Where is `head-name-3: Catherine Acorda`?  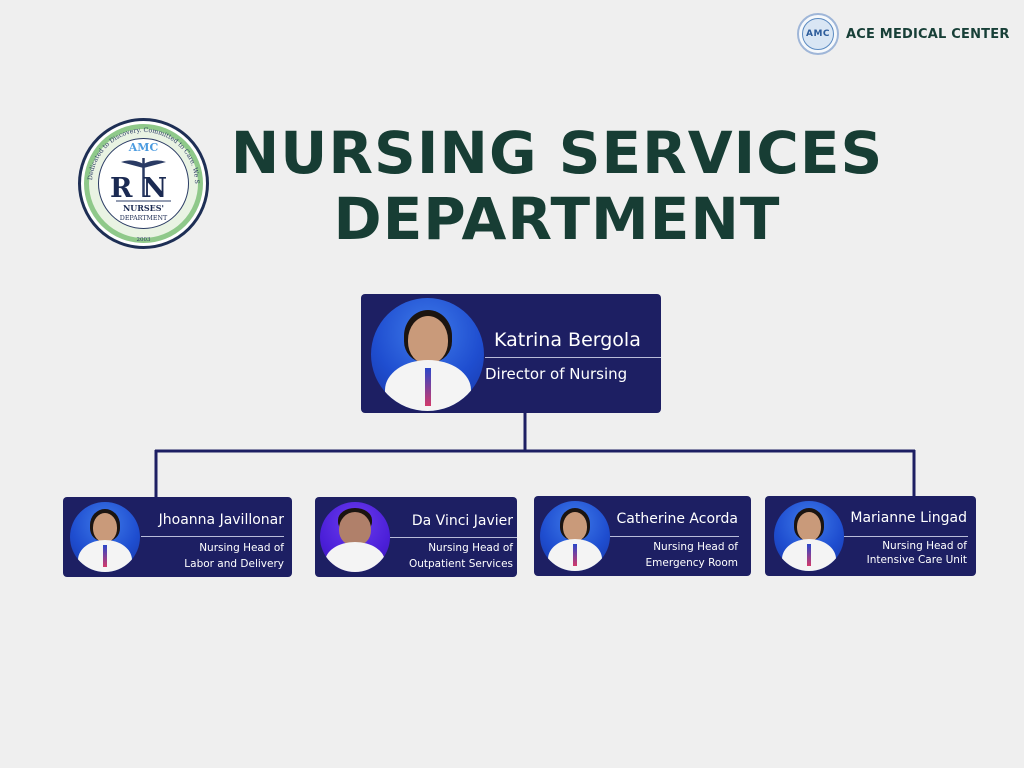
head-name-3: Catherine Acorda is located at coordinates (677, 519).